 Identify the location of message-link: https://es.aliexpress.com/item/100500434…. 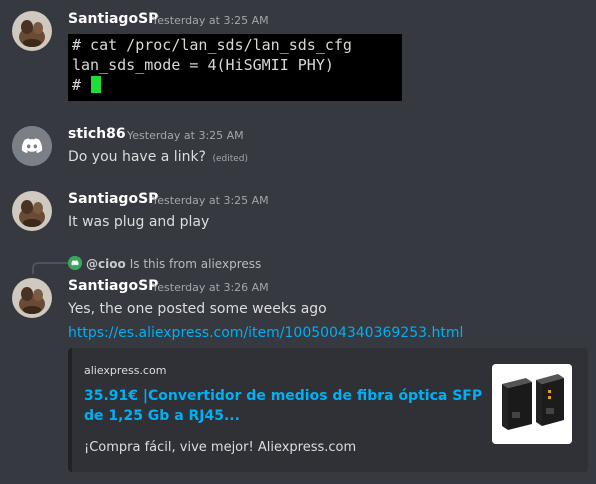
(265, 333).